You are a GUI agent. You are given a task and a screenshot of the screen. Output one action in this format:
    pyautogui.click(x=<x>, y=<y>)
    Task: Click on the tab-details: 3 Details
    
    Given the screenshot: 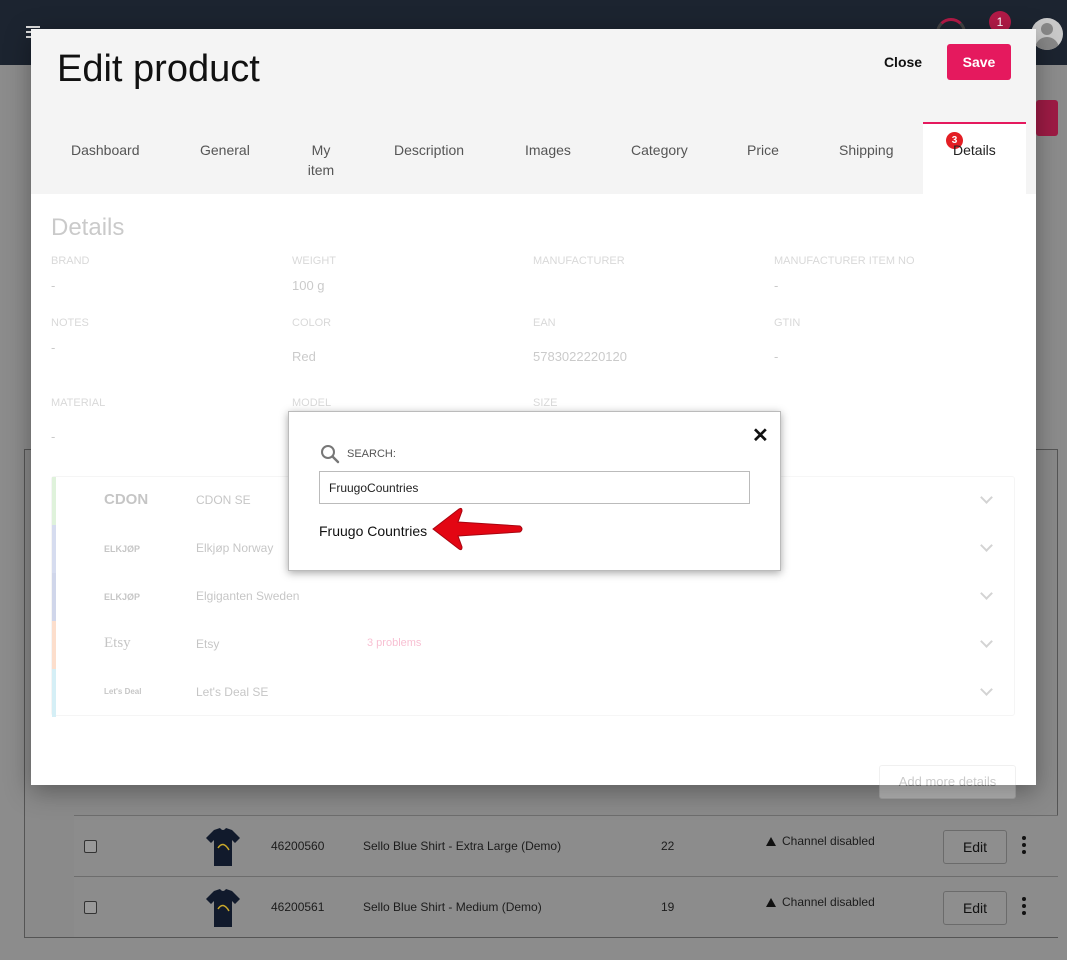 What is the action you would take?
    pyautogui.click(x=974, y=158)
    